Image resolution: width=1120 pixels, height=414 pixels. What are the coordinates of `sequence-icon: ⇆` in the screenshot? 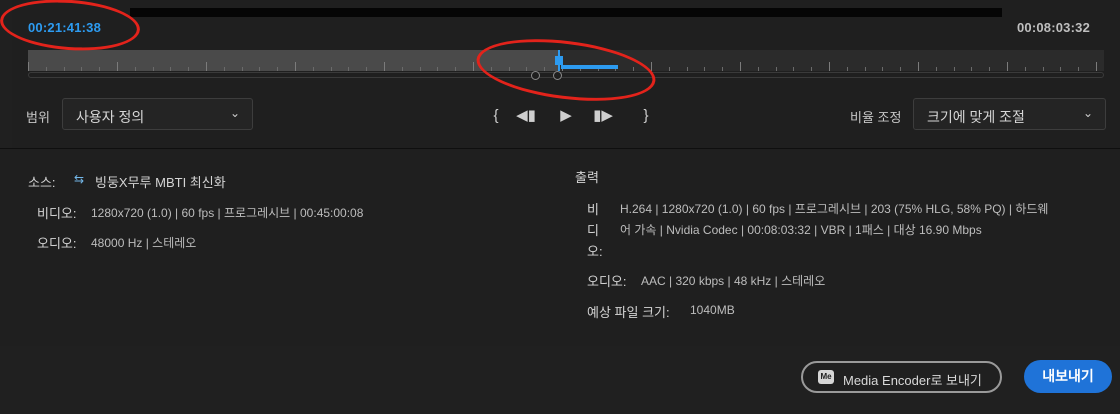 It's located at (79, 179).